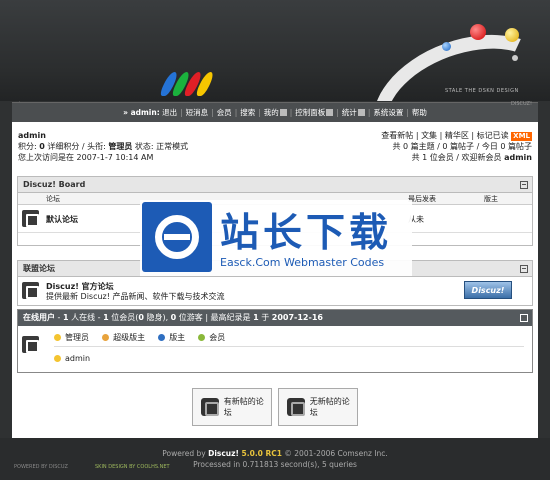 The image size is (550, 480). I want to click on red-ball-decoration, so click(478, 32).